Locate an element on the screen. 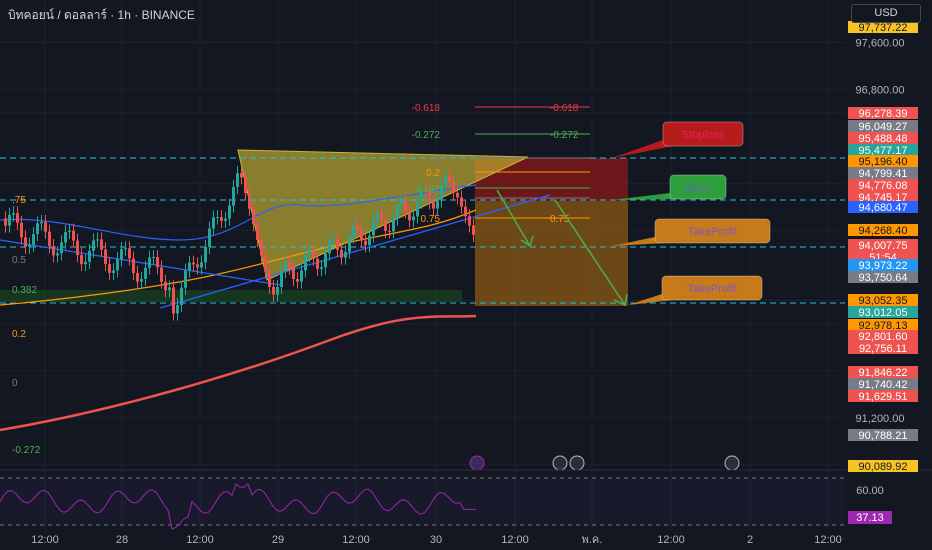  price-label: 94,268.40 is located at coordinates (883, 231).